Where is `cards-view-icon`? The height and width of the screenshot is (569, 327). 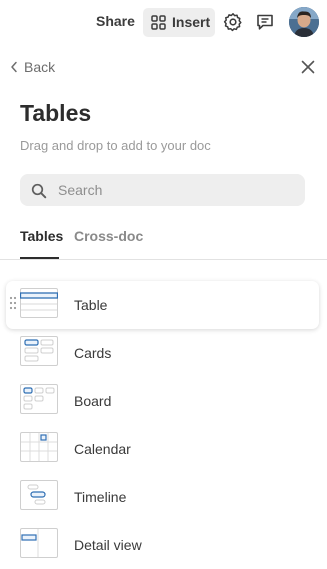
cards-view-icon is located at coordinates (39, 351).